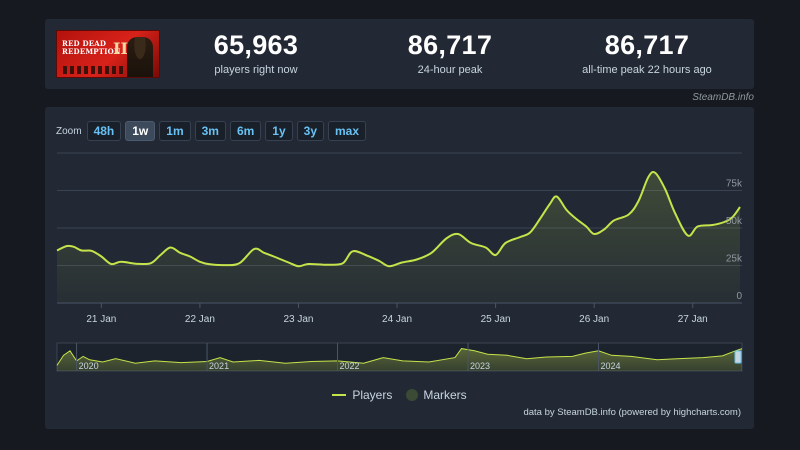  I want to click on players-line-icon, so click(339, 395).